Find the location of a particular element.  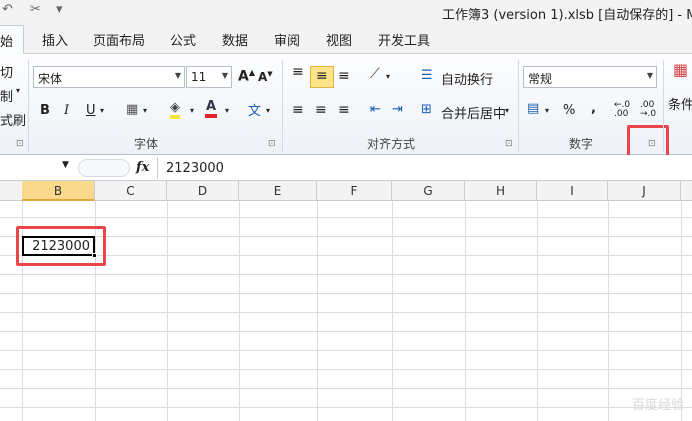

column-header-g: G is located at coordinates (428, 191).